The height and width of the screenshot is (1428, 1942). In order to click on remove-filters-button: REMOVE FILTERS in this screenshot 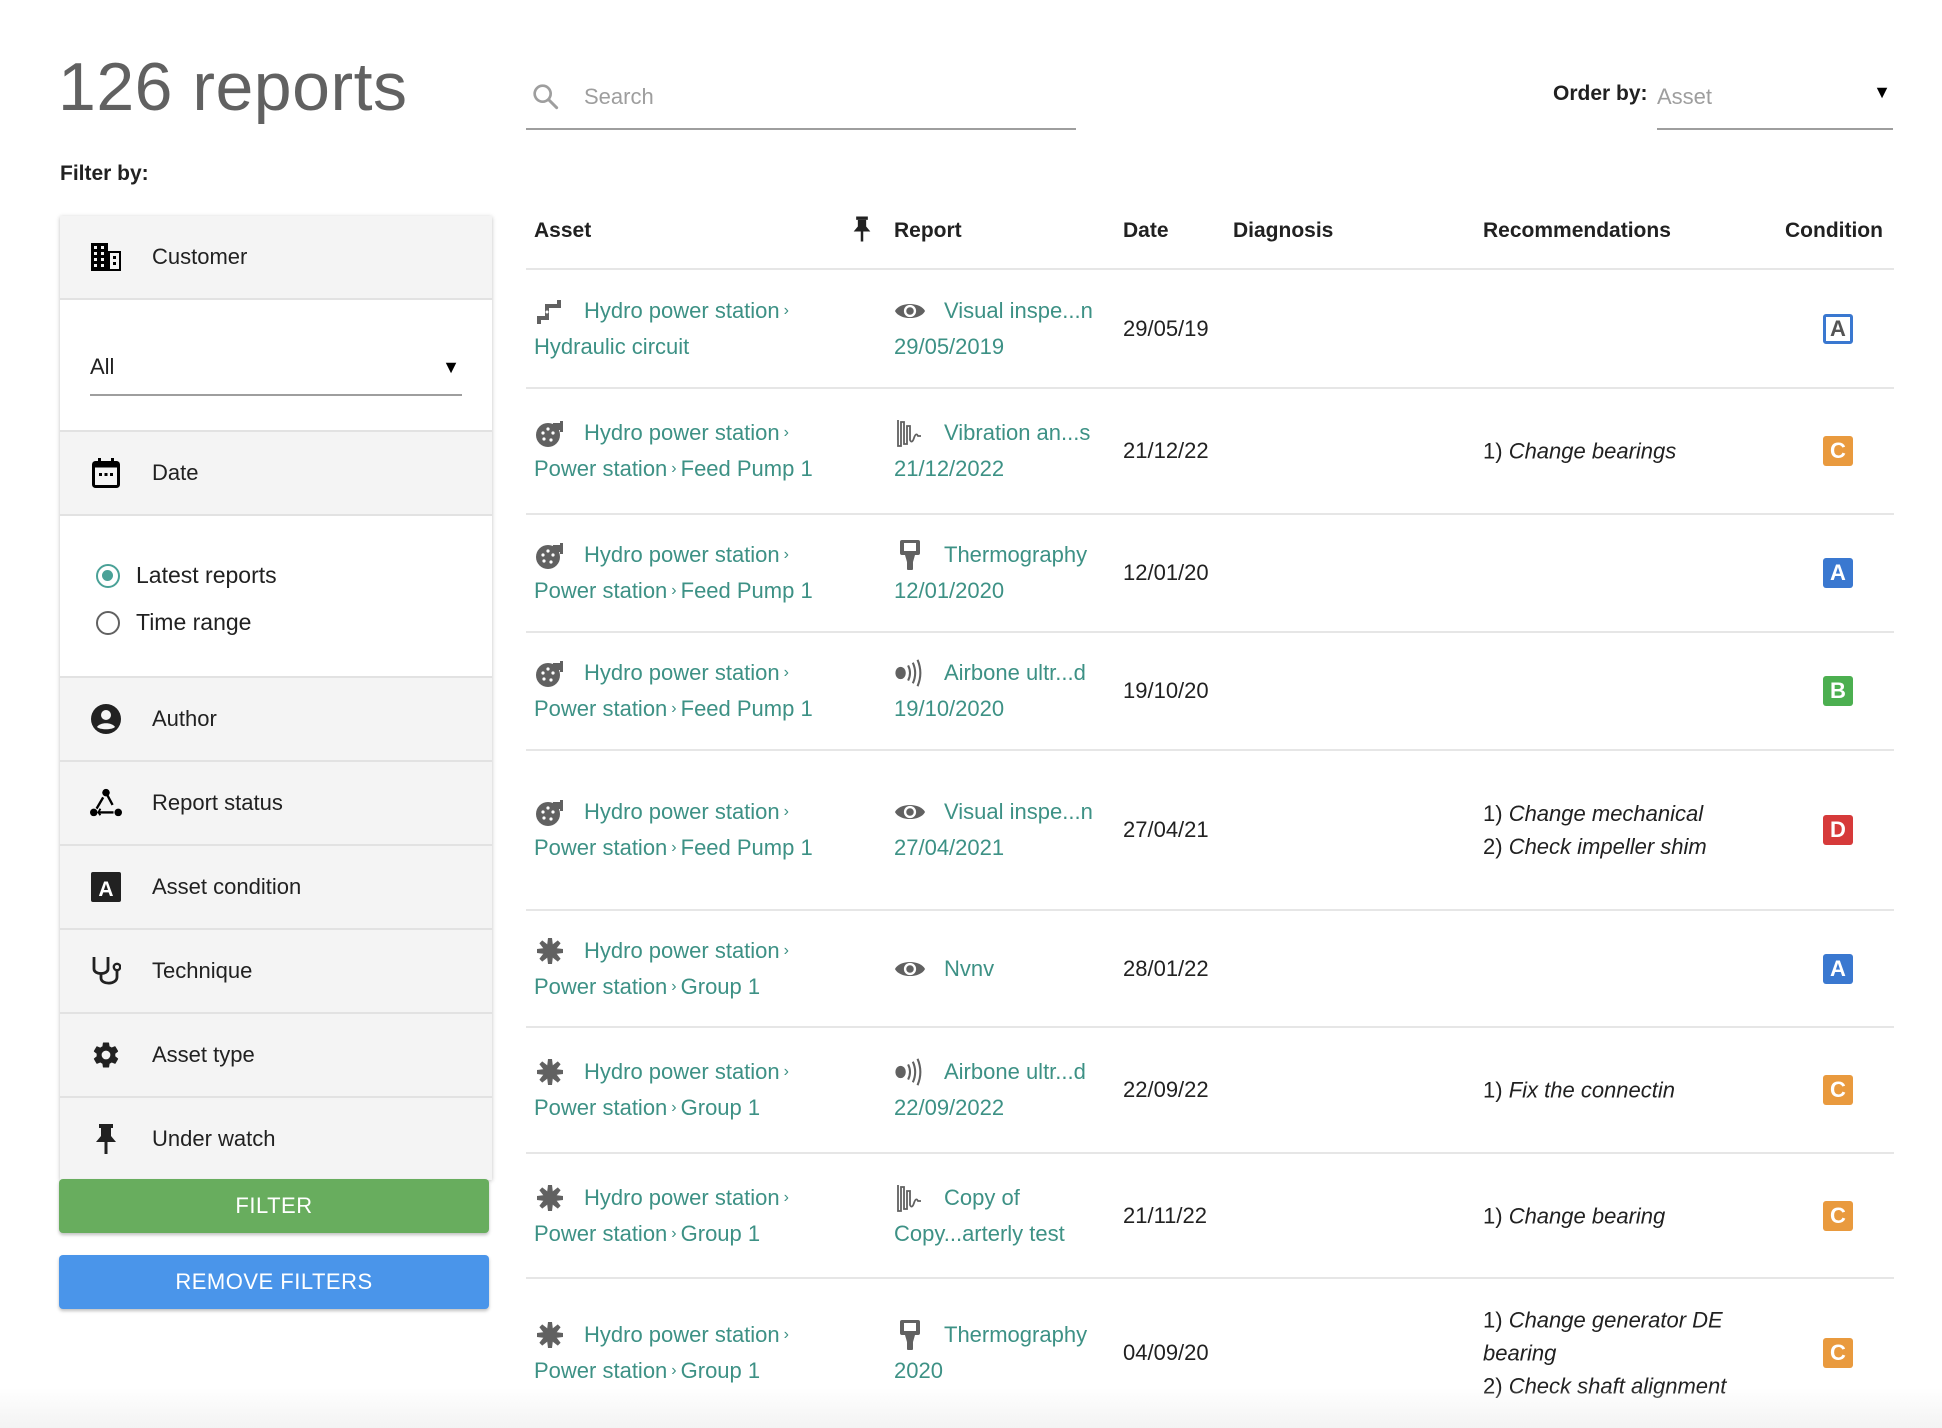, I will do `click(274, 1282)`.